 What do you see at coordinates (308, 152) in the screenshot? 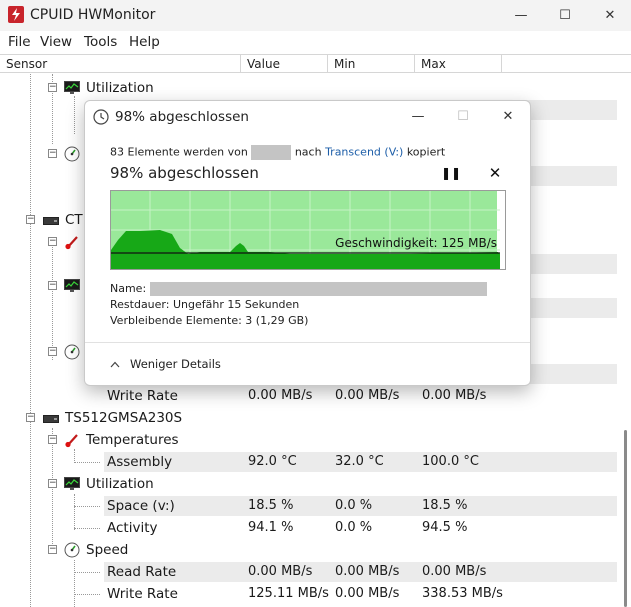
I see `desc-mid: nach` at bounding box center [308, 152].